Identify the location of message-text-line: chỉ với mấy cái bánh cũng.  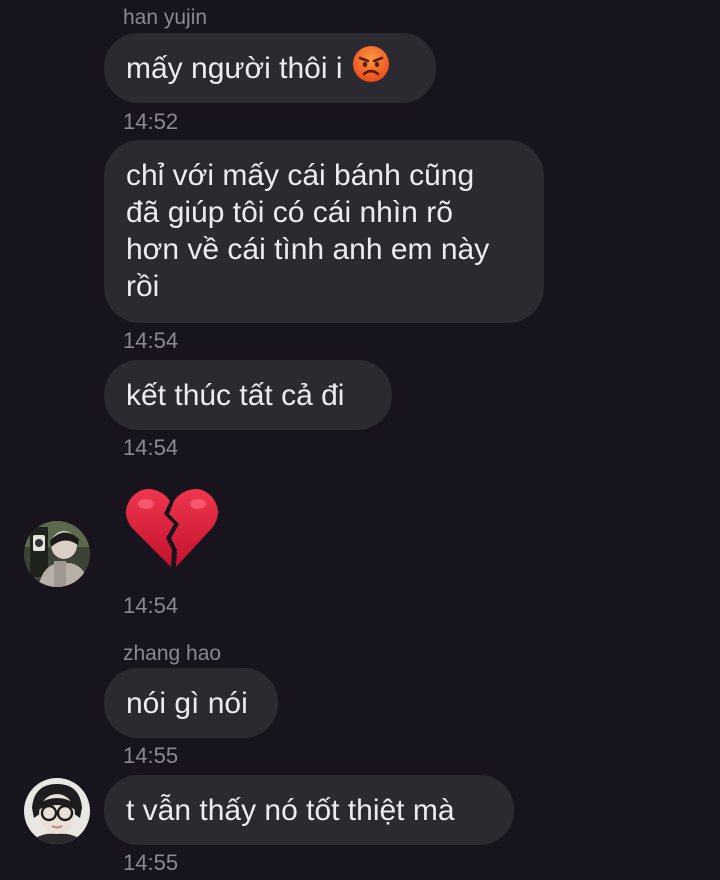
(300, 175).